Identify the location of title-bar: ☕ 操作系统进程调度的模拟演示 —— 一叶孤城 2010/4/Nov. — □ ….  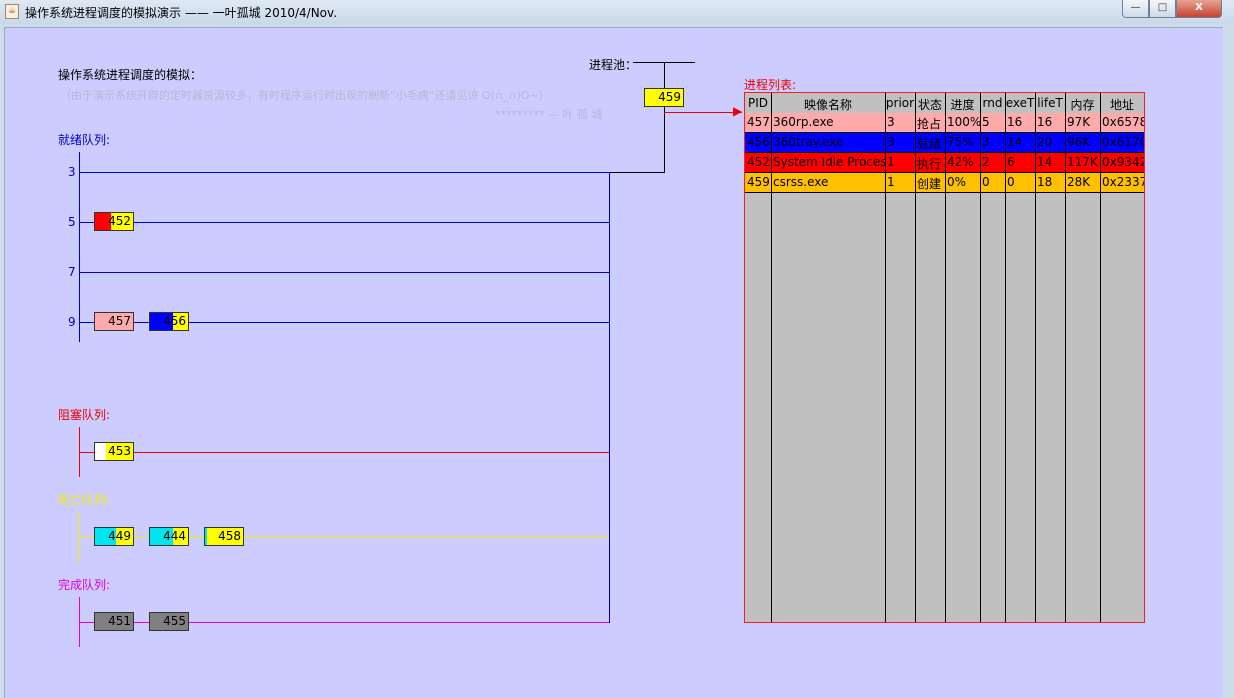
(617, 12).